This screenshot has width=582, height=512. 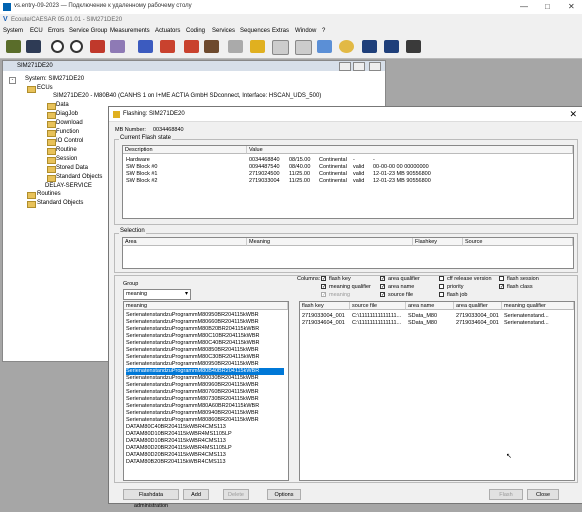 What do you see at coordinates (66, 159) in the screenshot?
I see `tree-item-session: Session` at bounding box center [66, 159].